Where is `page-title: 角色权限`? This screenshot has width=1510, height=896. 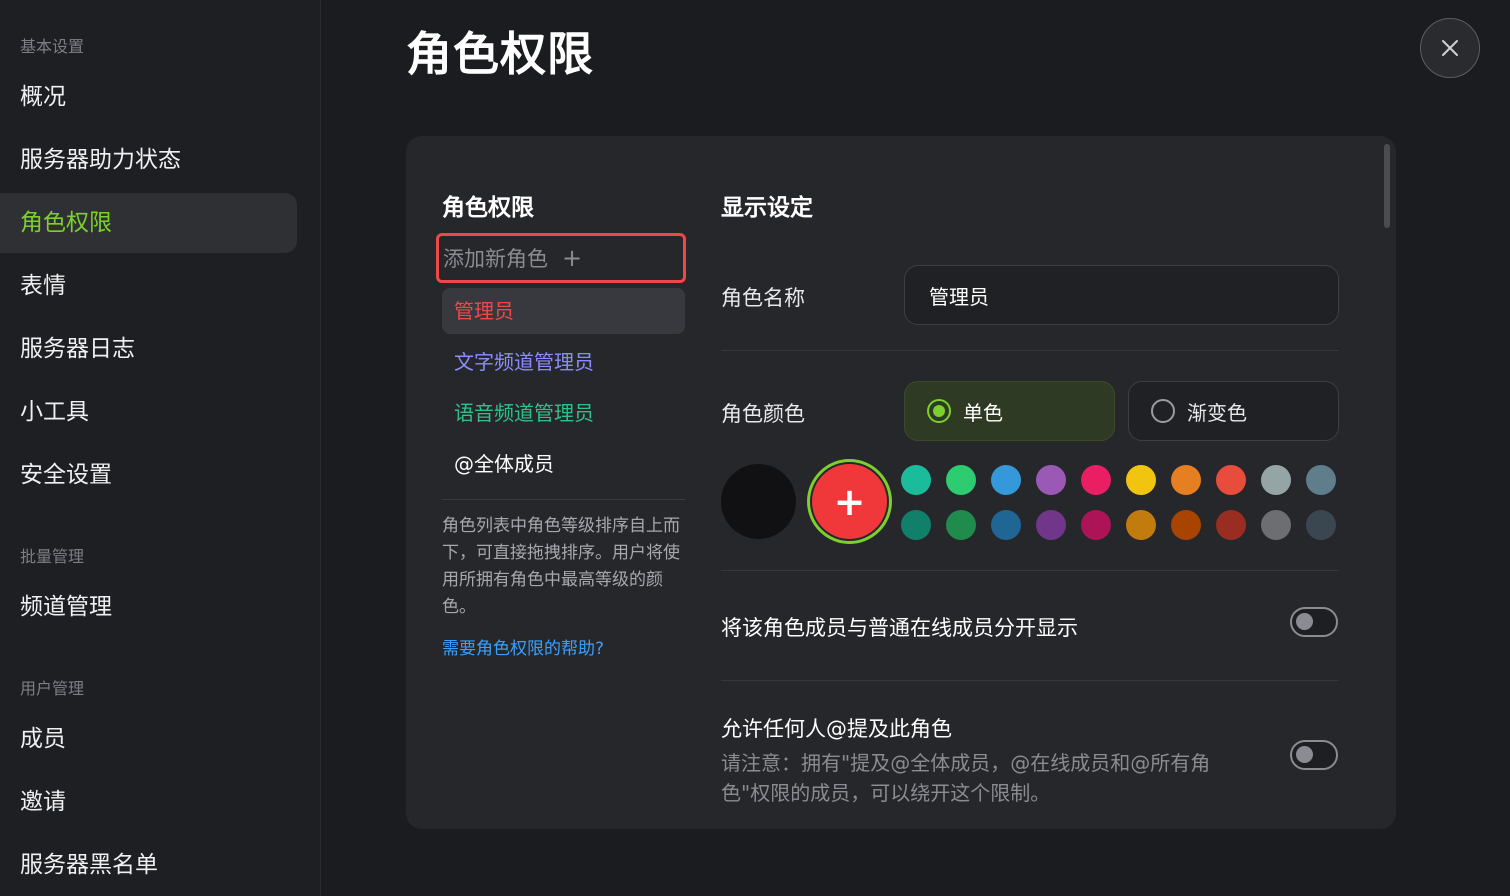
page-title: 角色权限 is located at coordinates (500, 54).